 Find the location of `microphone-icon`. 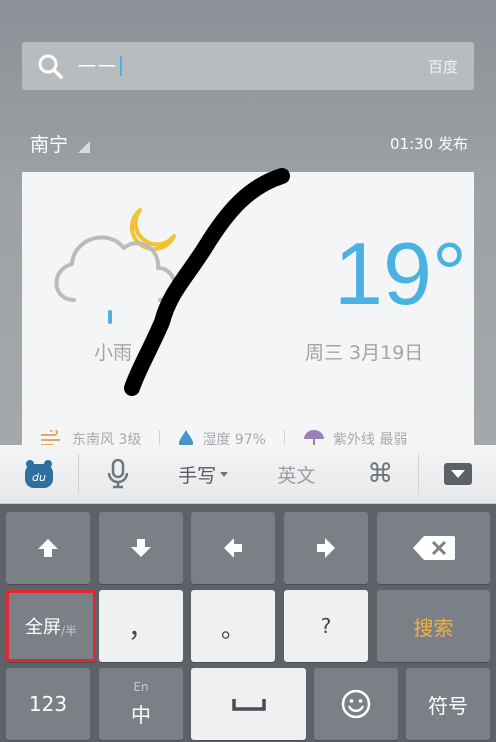

microphone-icon is located at coordinates (118, 474).